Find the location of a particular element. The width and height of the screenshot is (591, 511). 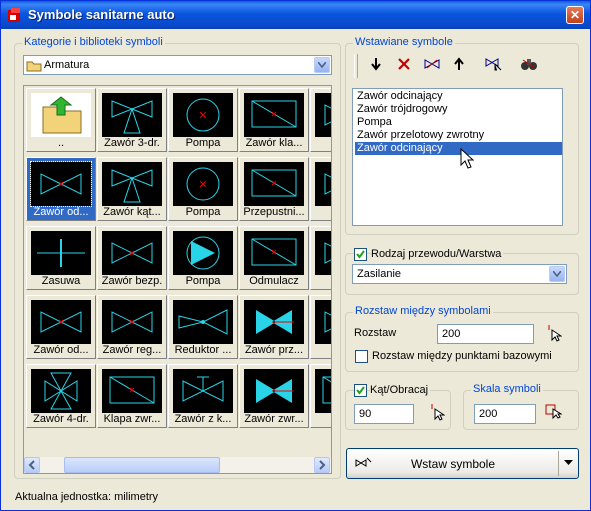

list-item: Zawór odcinający is located at coordinates (458, 96).